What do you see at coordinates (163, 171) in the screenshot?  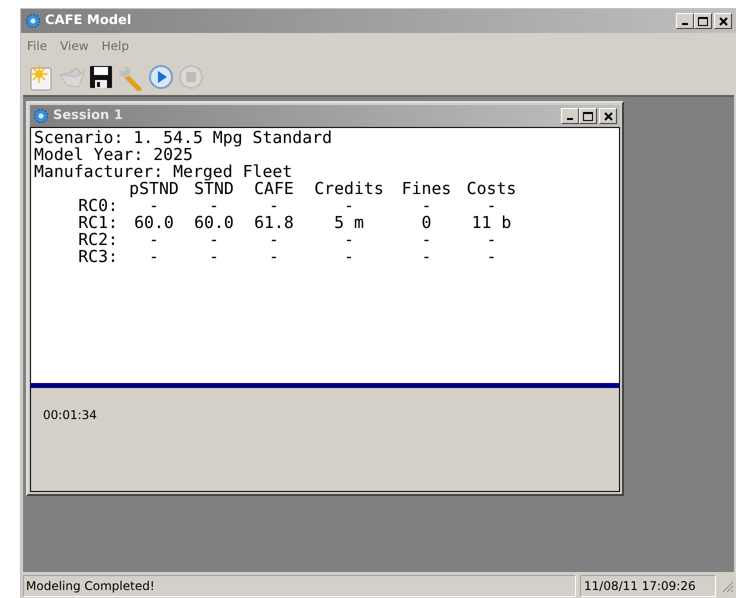 I see `output-line: Manufacturer: Merged Fleet` at bounding box center [163, 171].